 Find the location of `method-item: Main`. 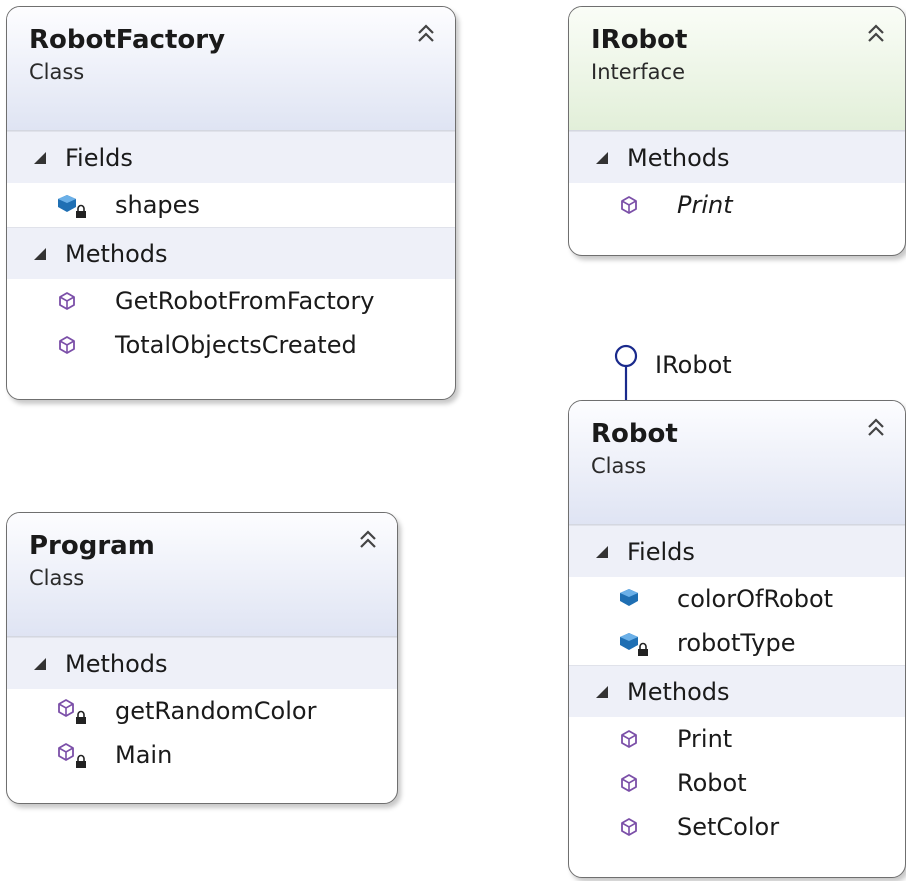

method-item: Main is located at coordinates (202, 755).